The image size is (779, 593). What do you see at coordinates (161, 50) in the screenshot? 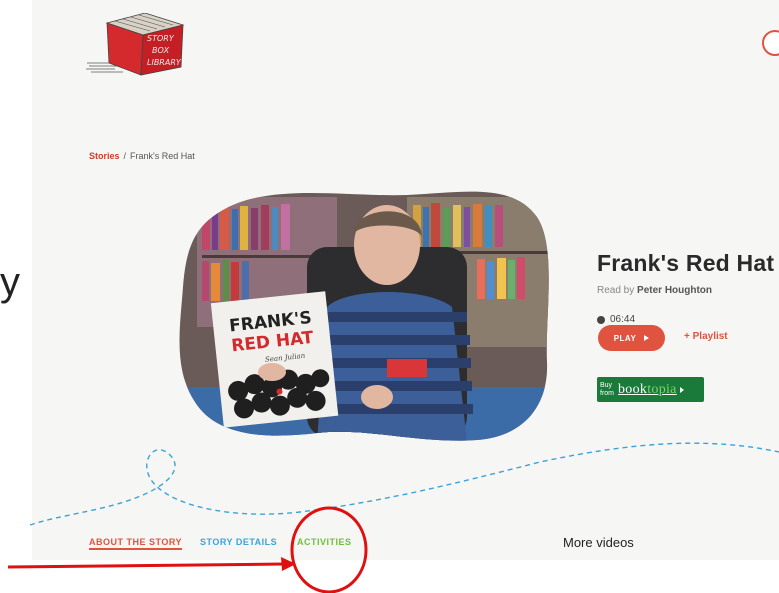
I see `logo-text-box: BOX` at bounding box center [161, 50].